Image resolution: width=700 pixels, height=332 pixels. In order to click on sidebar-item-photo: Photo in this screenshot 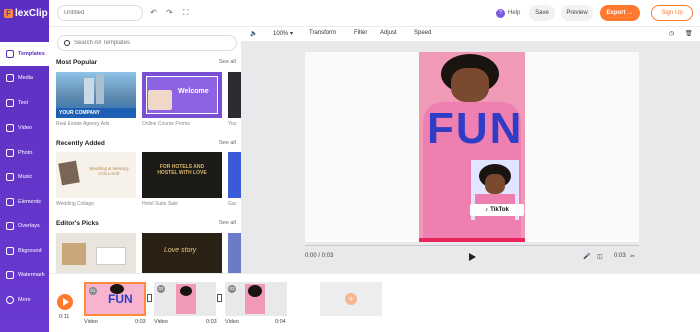, I will do `click(24, 153)`.